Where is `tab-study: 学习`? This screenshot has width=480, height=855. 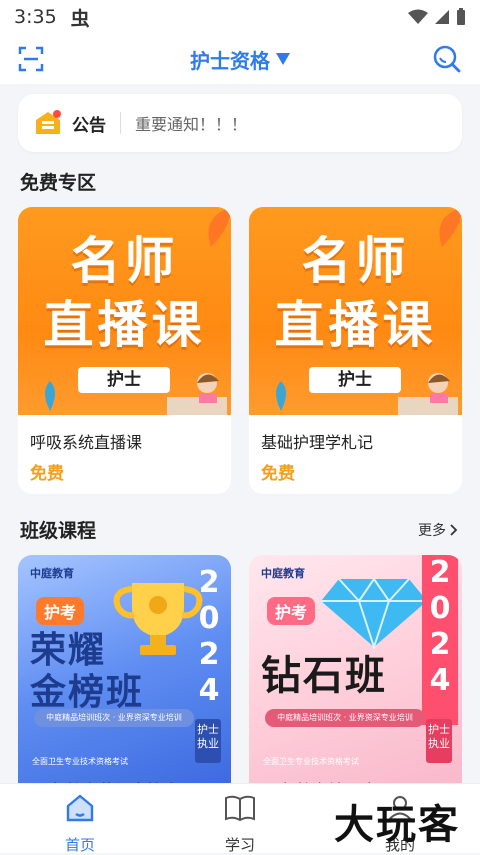
tab-study: 学习 is located at coordinates (240, 823).